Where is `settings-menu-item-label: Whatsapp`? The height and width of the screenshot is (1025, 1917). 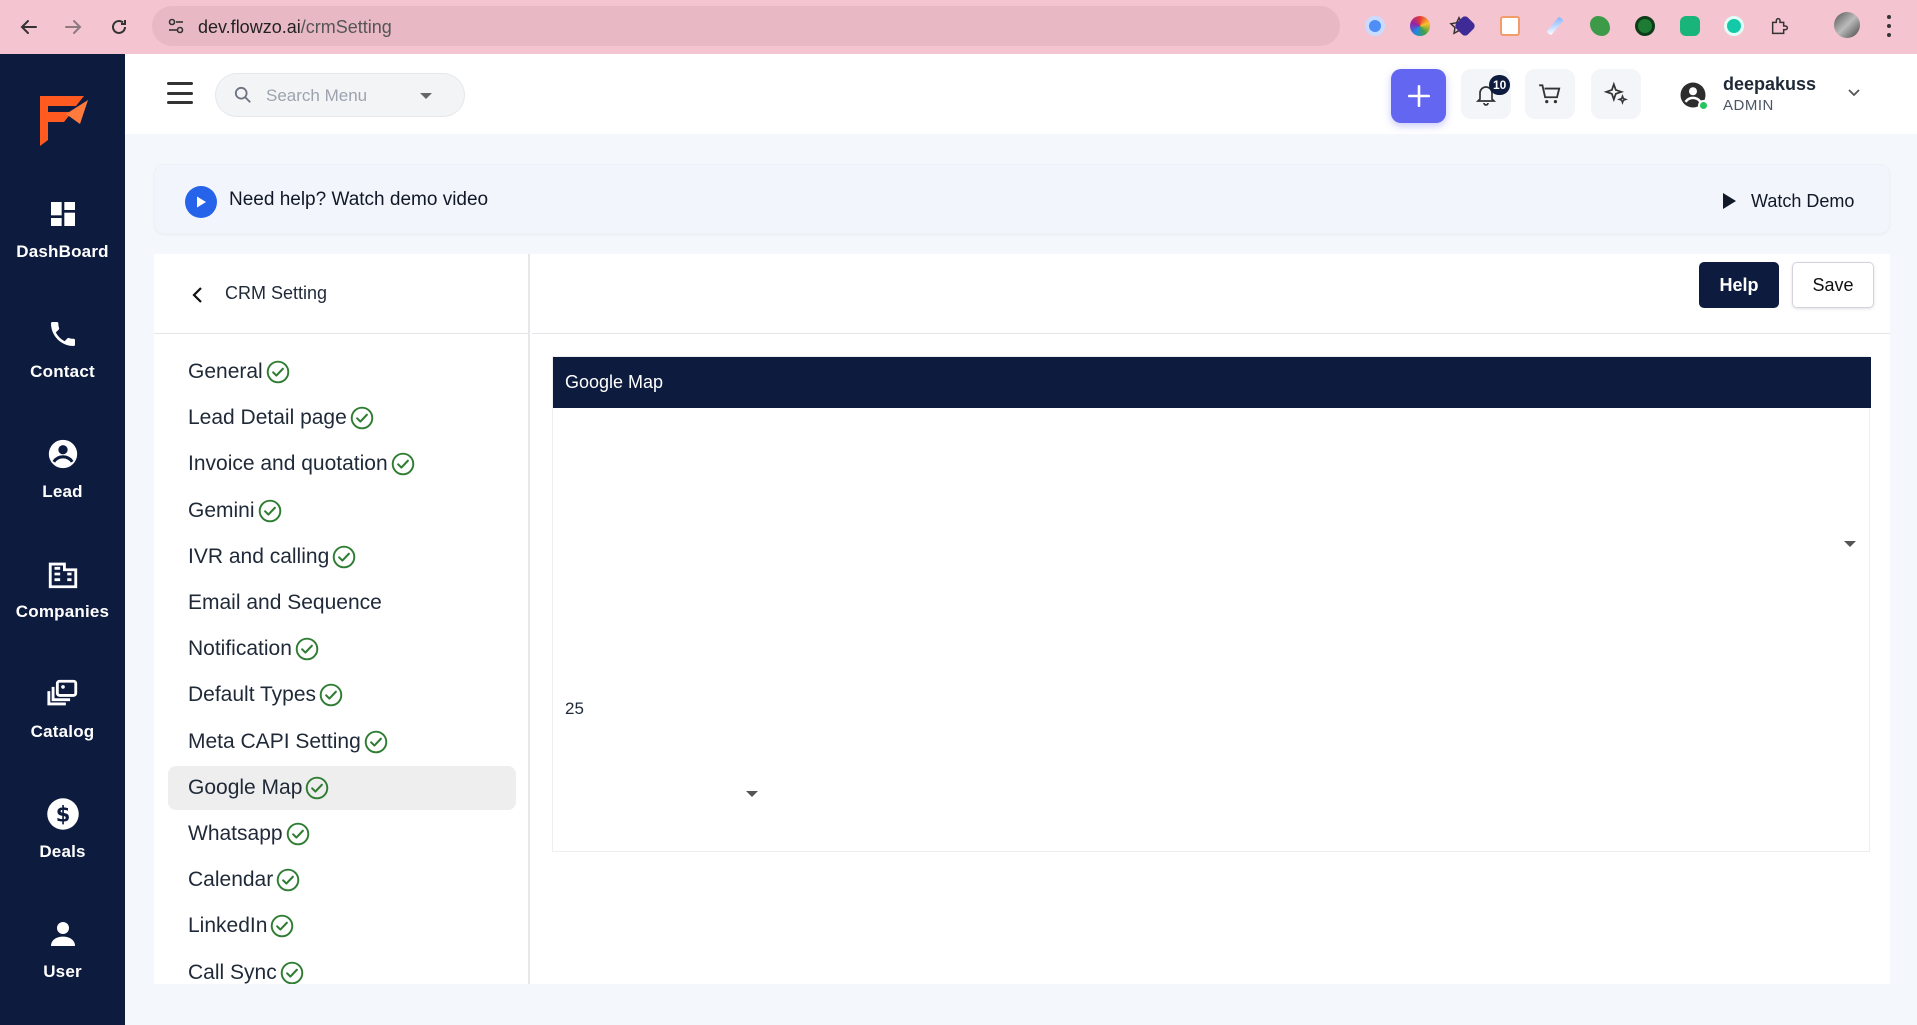
settings-menu-item-label: Whatsapp is located at coordinates (235, 833).